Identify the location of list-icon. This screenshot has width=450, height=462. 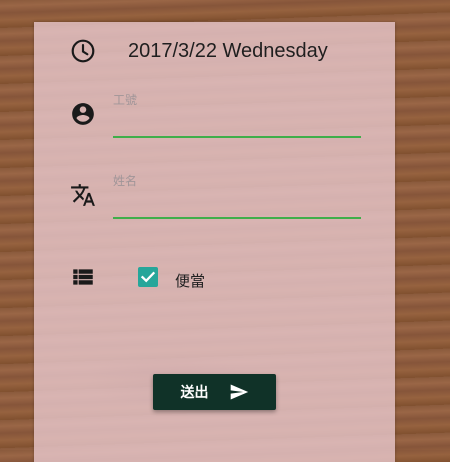
(83, 277).